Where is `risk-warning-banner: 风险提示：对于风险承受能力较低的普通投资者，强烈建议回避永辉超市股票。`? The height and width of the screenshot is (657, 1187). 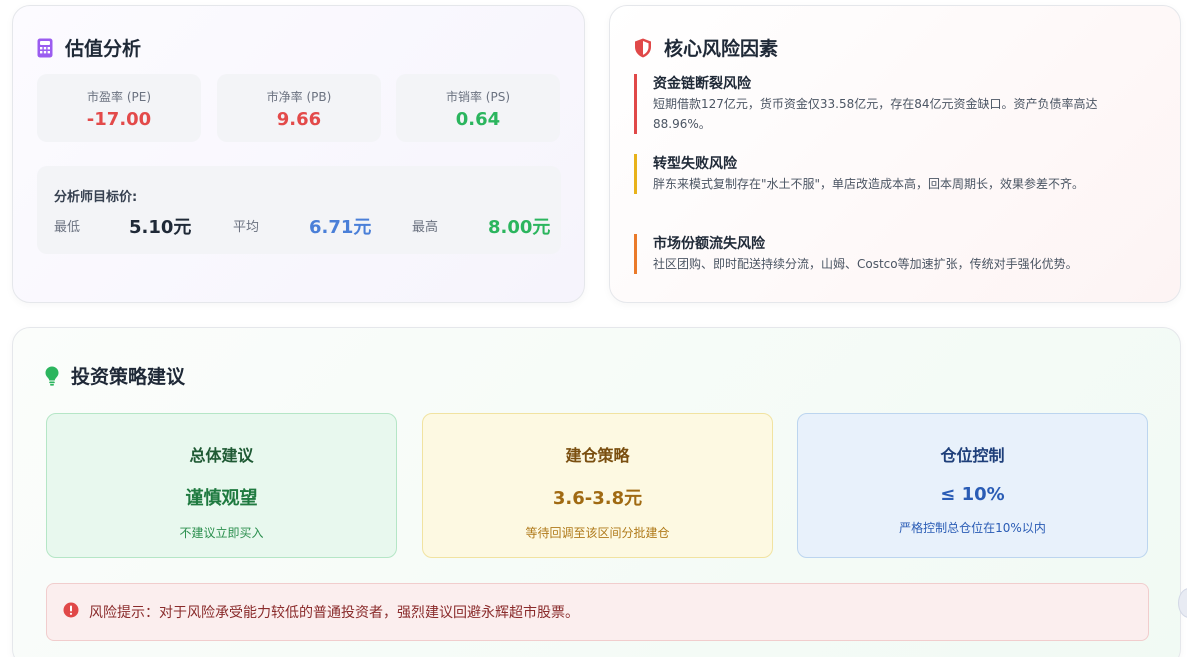
risk-warning-banner: 风险提示：对于风险承受能力较低的普通投资者，强烈建议回避永辉超市股票。 is located at coordinates (597, 612).